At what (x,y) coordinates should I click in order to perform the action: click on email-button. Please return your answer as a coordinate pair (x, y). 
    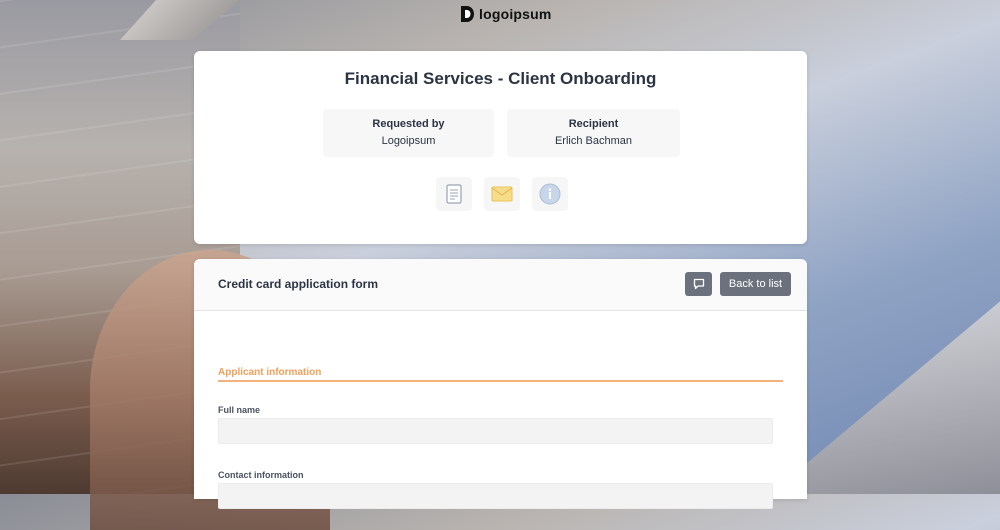
    Looking at the image, I should click on (502, 194).